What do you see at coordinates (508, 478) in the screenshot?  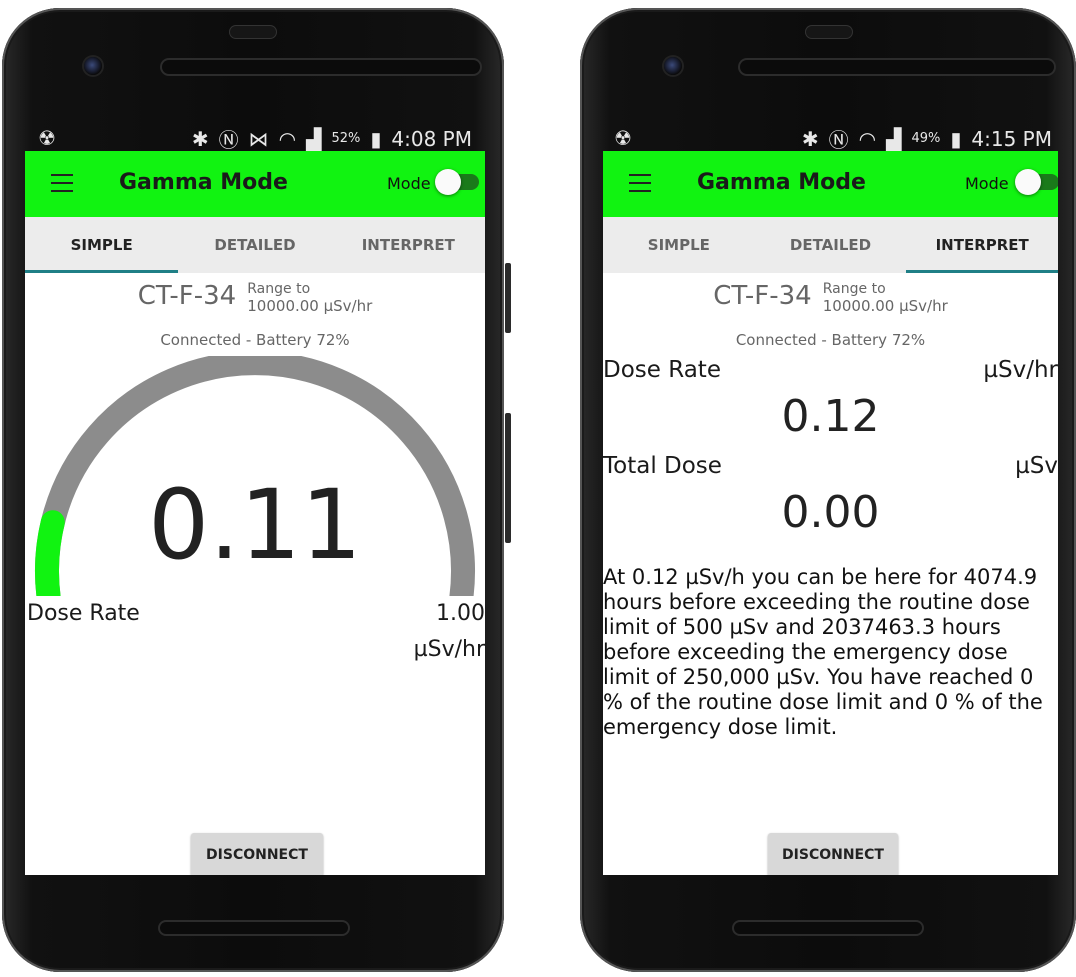 I see `power-button` at bounding box center [508, 478].